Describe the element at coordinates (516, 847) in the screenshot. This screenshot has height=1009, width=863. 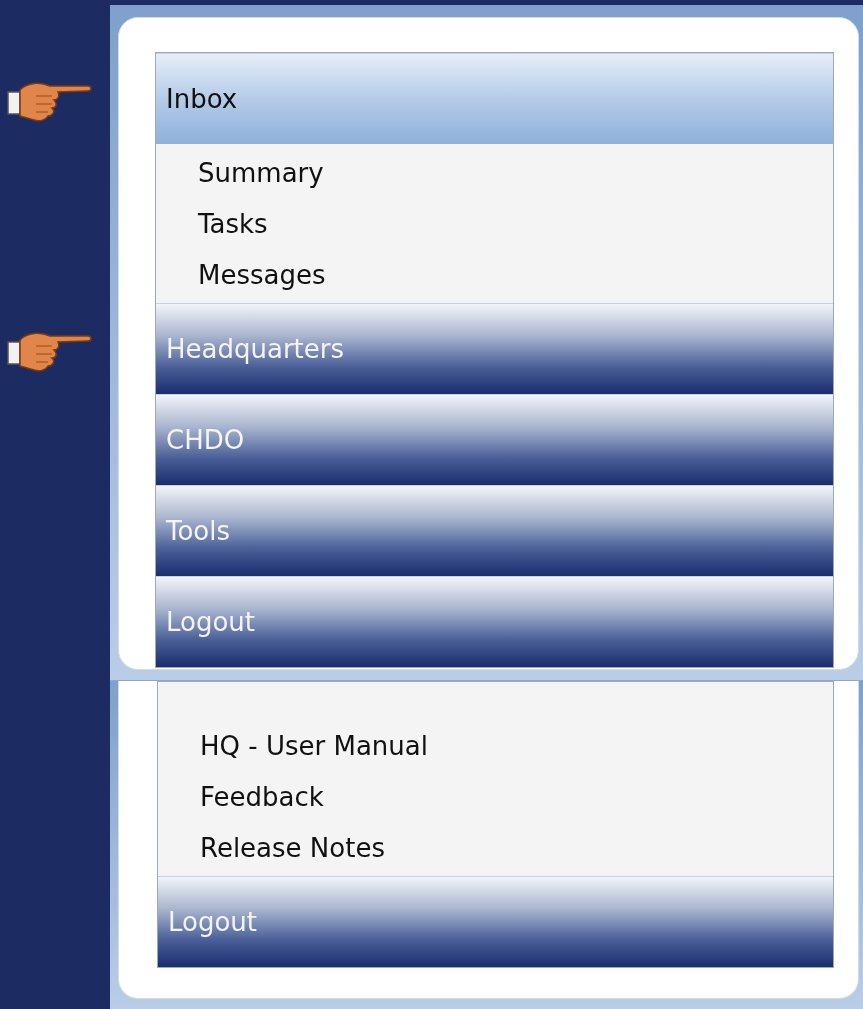
I see `menu-item: Release Notes` at that location.